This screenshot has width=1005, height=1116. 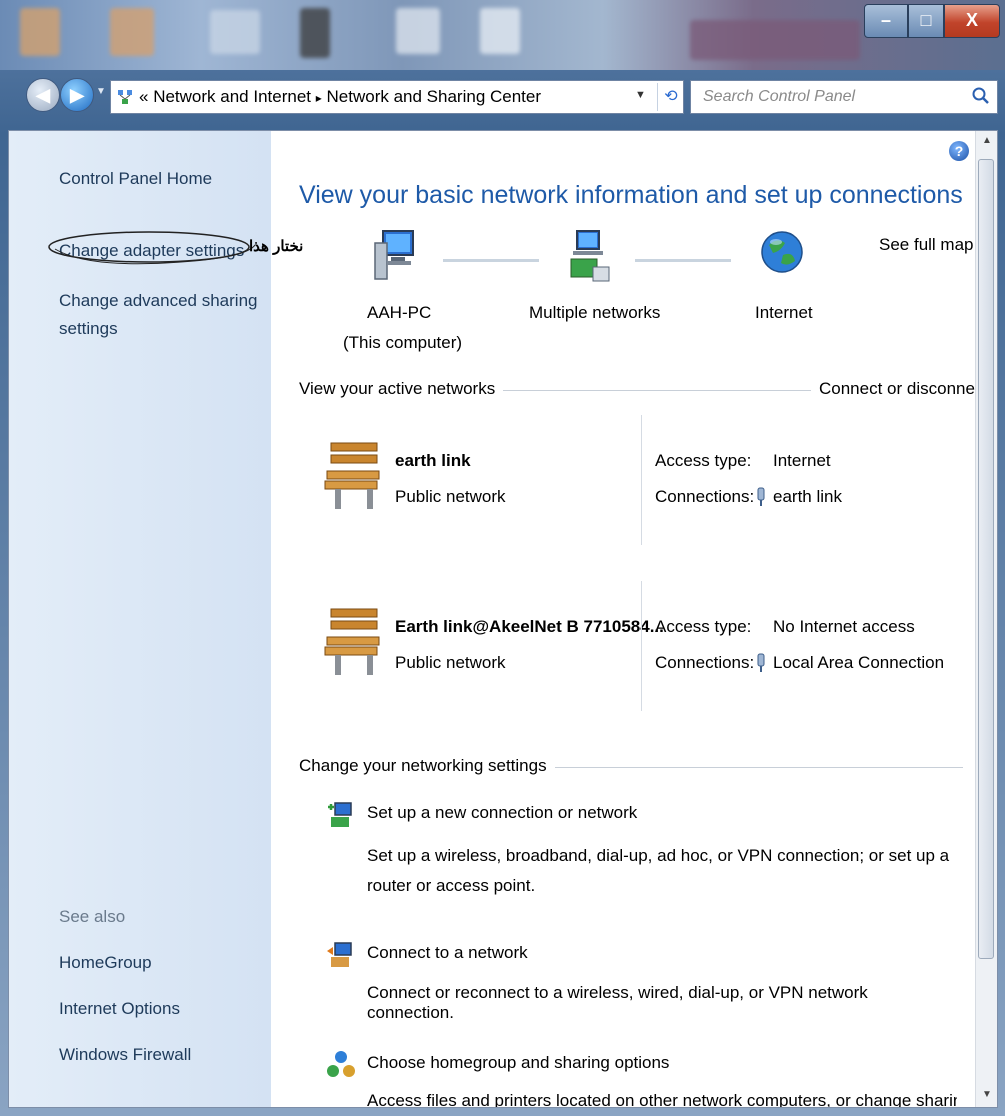 I want to click on active-networks-heading: View your active networks, so click(x=401, y=389).